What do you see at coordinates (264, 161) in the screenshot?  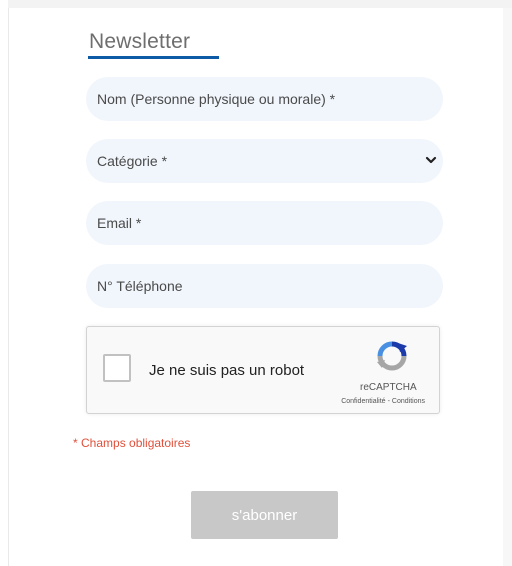 I see `category-select: Catégorie *` at bounding box center [264, 161].